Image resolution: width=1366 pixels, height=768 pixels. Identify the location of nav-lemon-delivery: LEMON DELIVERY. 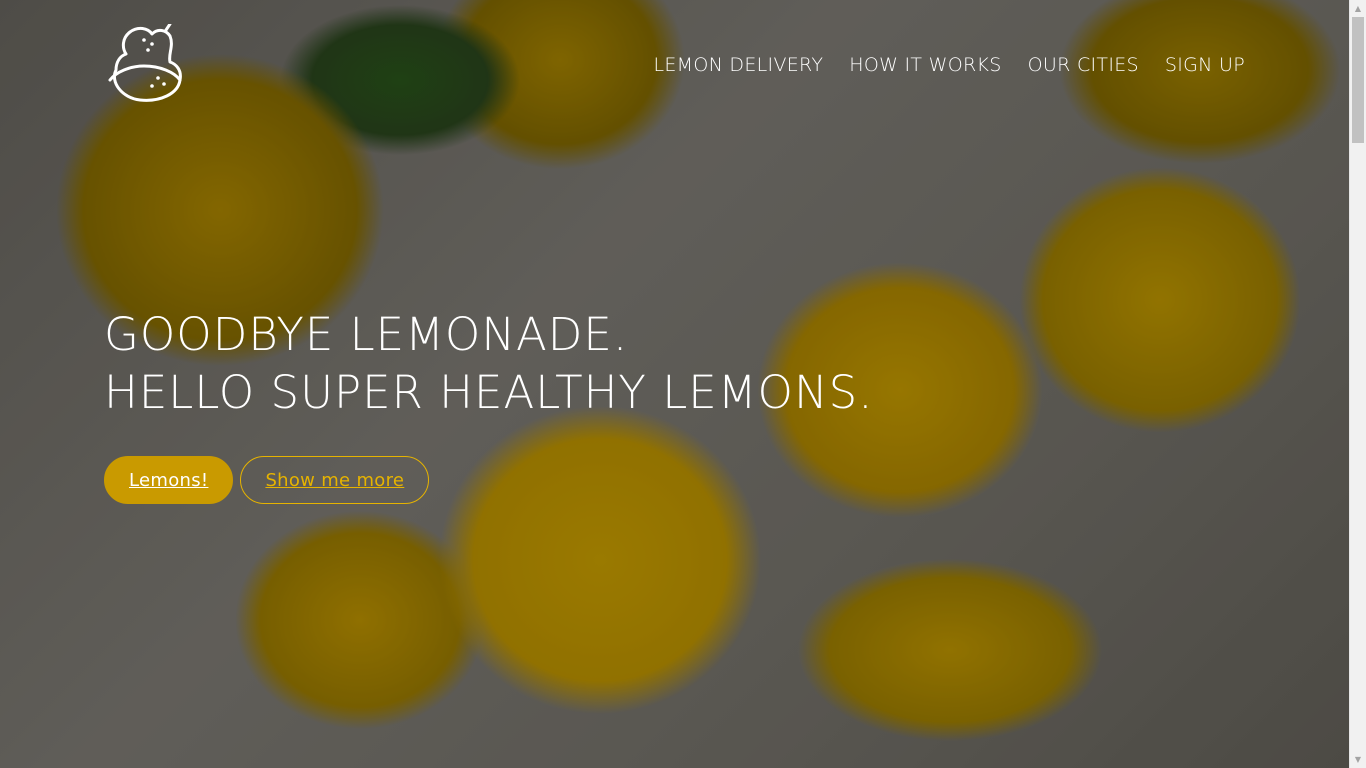
(738, 65).